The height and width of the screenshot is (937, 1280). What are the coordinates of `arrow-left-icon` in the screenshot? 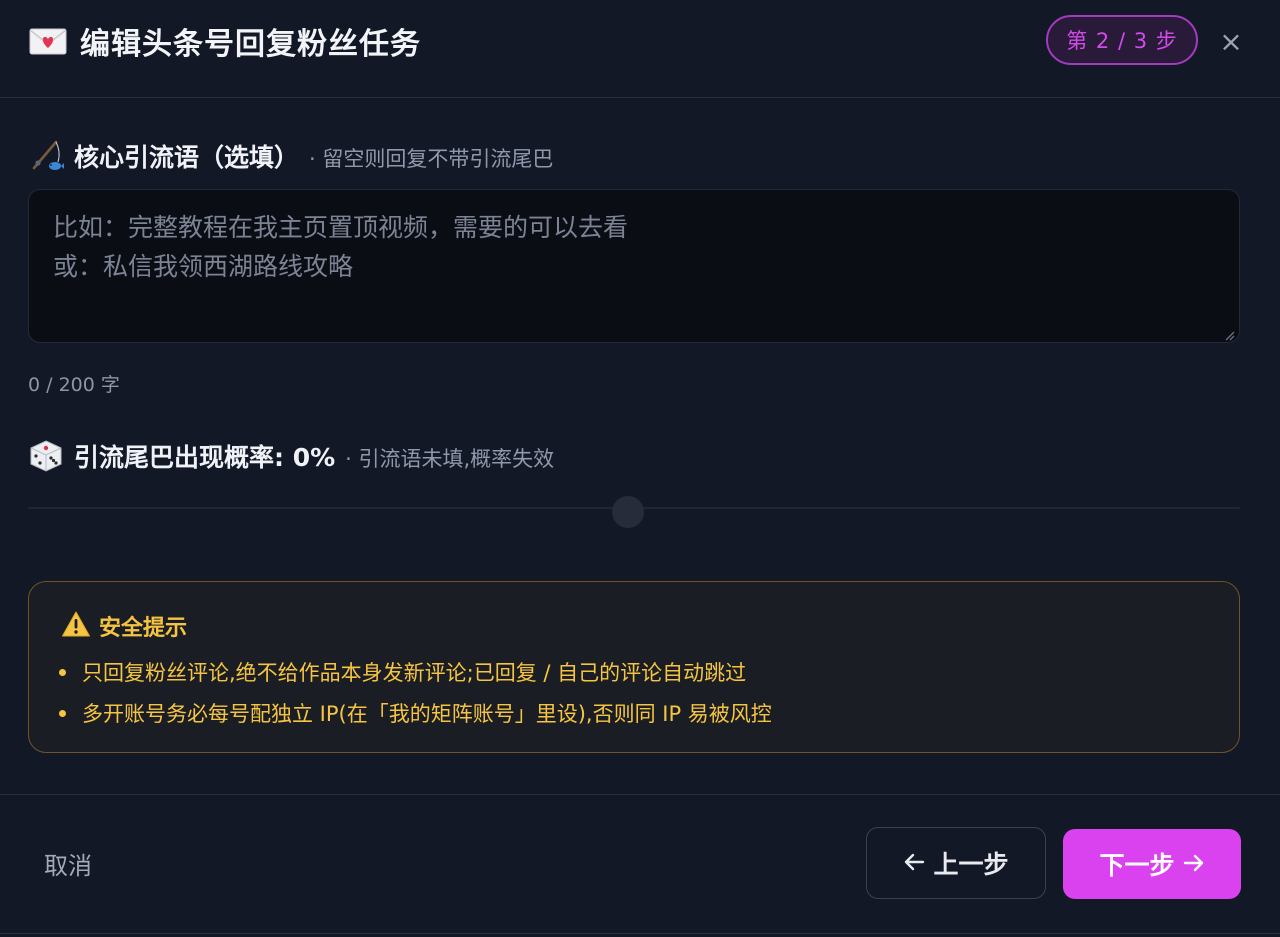 It's located at (914, 863).